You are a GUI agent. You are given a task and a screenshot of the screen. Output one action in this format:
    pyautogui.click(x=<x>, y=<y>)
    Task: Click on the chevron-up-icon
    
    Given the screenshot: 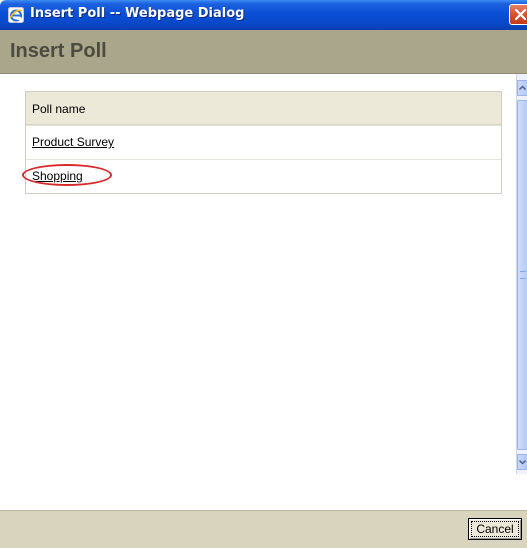 What is the action you would take?
    pyautogui.click(x=522, y=88)
    